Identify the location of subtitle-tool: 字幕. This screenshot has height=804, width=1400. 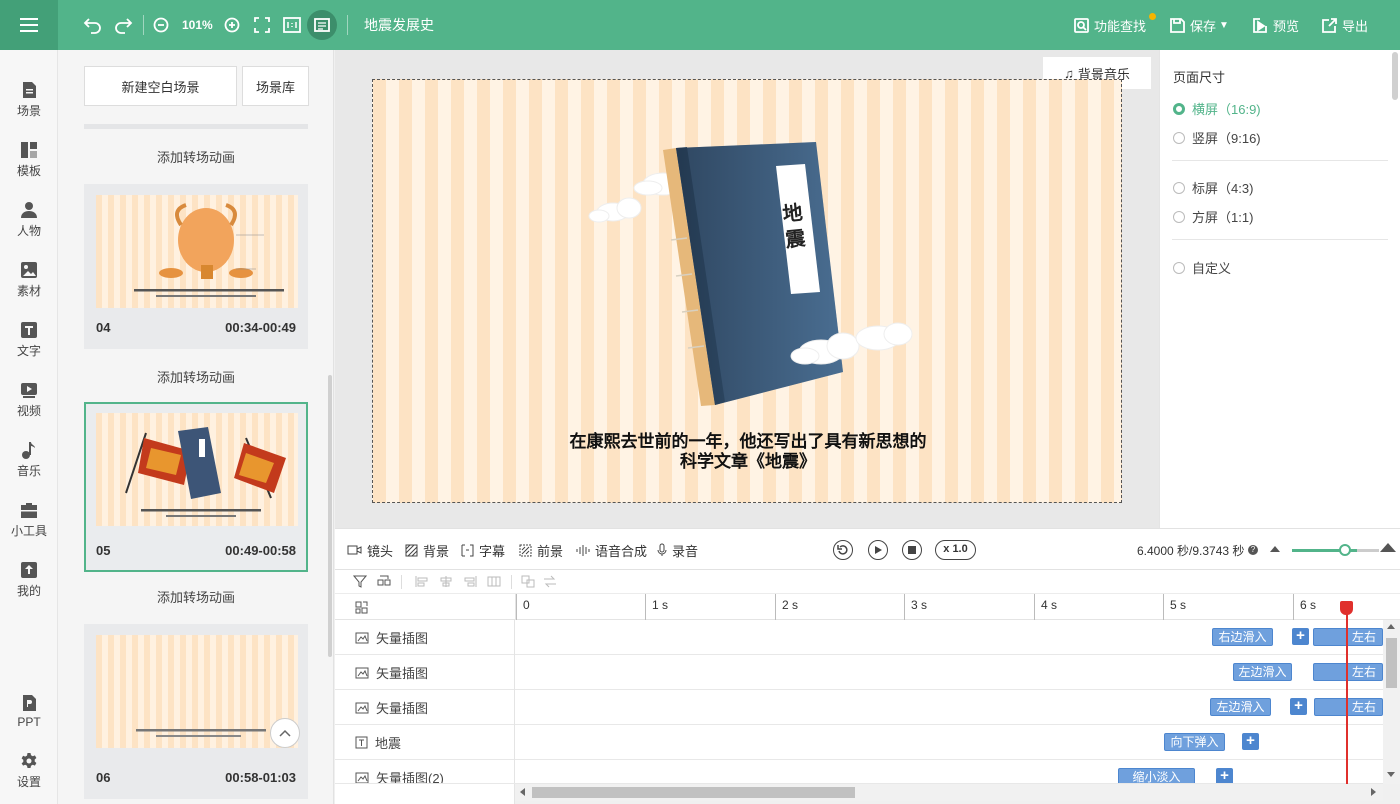
(483, 550).